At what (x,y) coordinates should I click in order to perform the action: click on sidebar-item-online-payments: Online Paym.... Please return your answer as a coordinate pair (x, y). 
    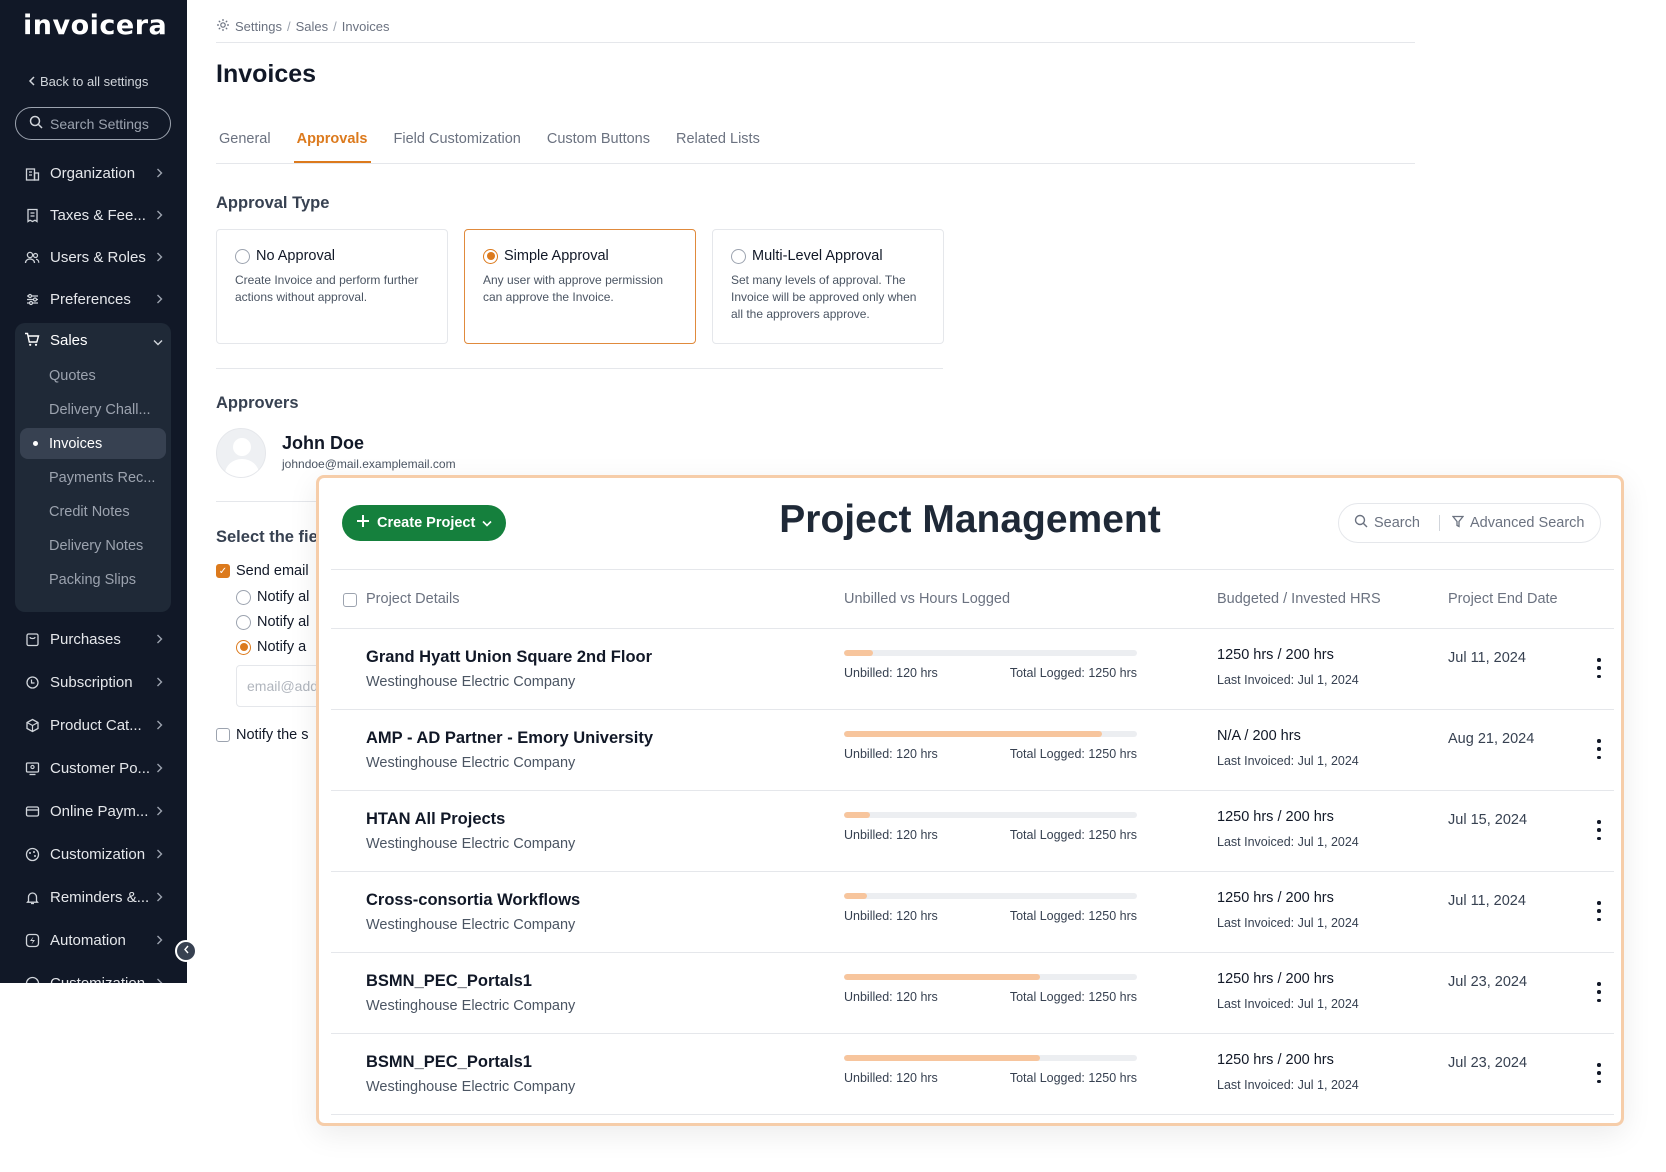
    Looking at the image, I should click on (93, 811).